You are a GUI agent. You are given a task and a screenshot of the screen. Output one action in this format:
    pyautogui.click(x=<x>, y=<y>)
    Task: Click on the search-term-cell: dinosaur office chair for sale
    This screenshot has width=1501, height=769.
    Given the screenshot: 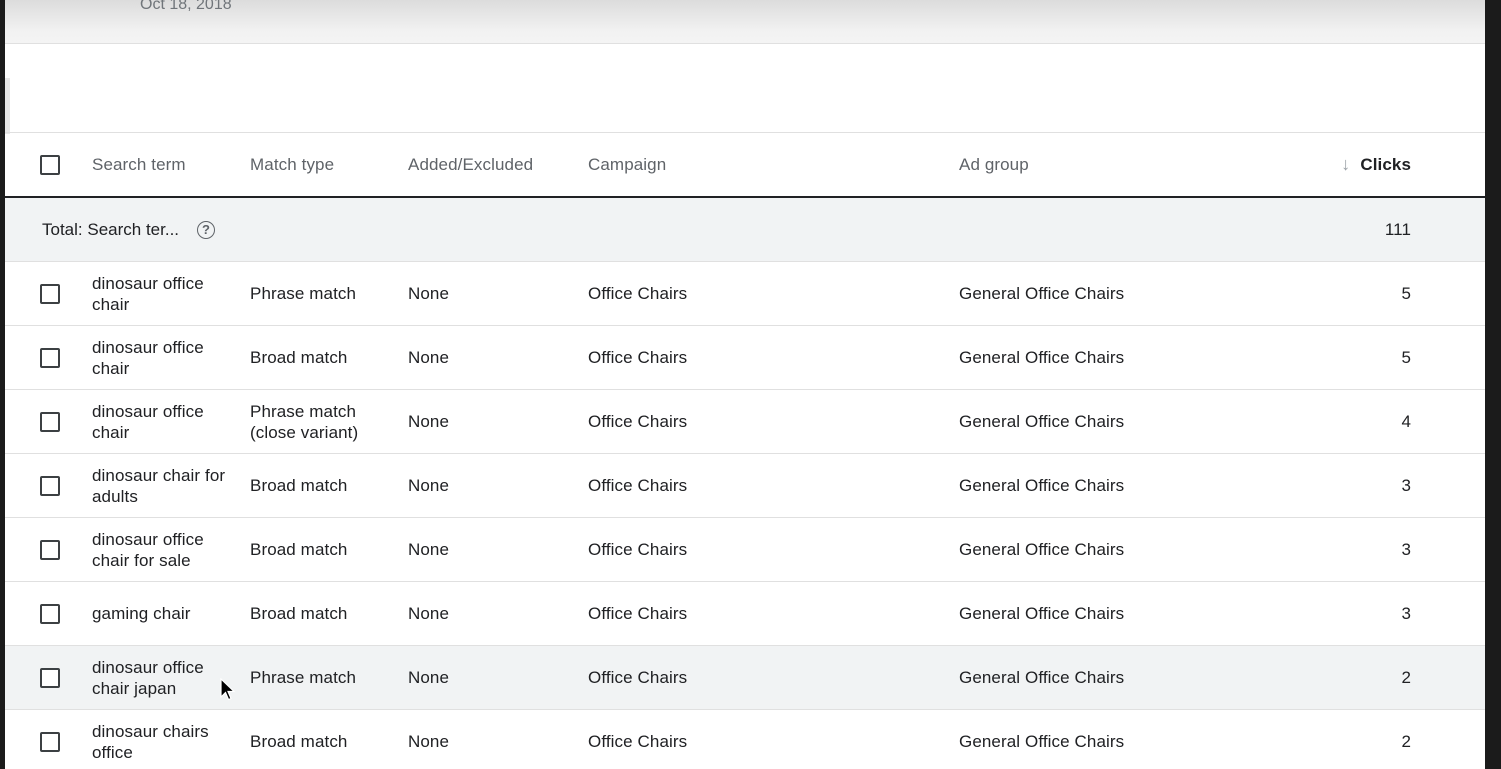 What is the action you would take?
    pyautogui.click(x=148, y=549)
    